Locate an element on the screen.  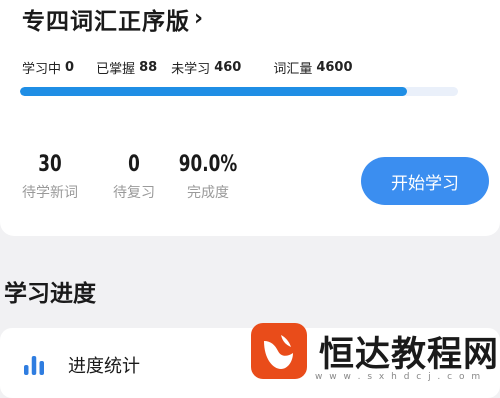
stat-learning: 学习中 0 is located at coordinates (48, 67).